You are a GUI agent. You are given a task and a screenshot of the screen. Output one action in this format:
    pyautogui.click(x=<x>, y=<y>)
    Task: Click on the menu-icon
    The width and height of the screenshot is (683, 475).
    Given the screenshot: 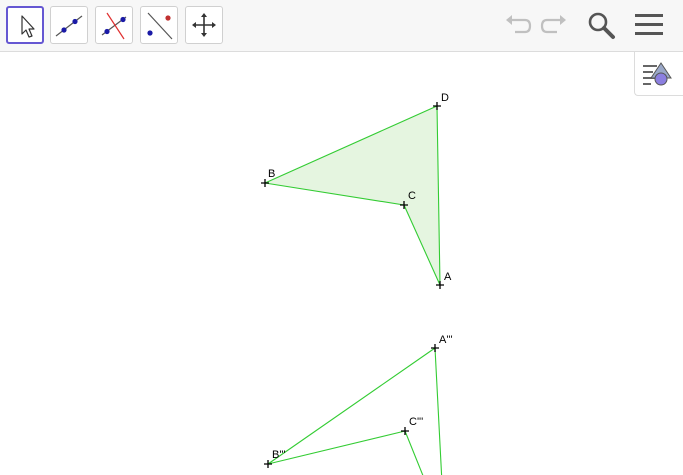 What is the action you would take?
    pyautogui.click(x=649, y=25)
    